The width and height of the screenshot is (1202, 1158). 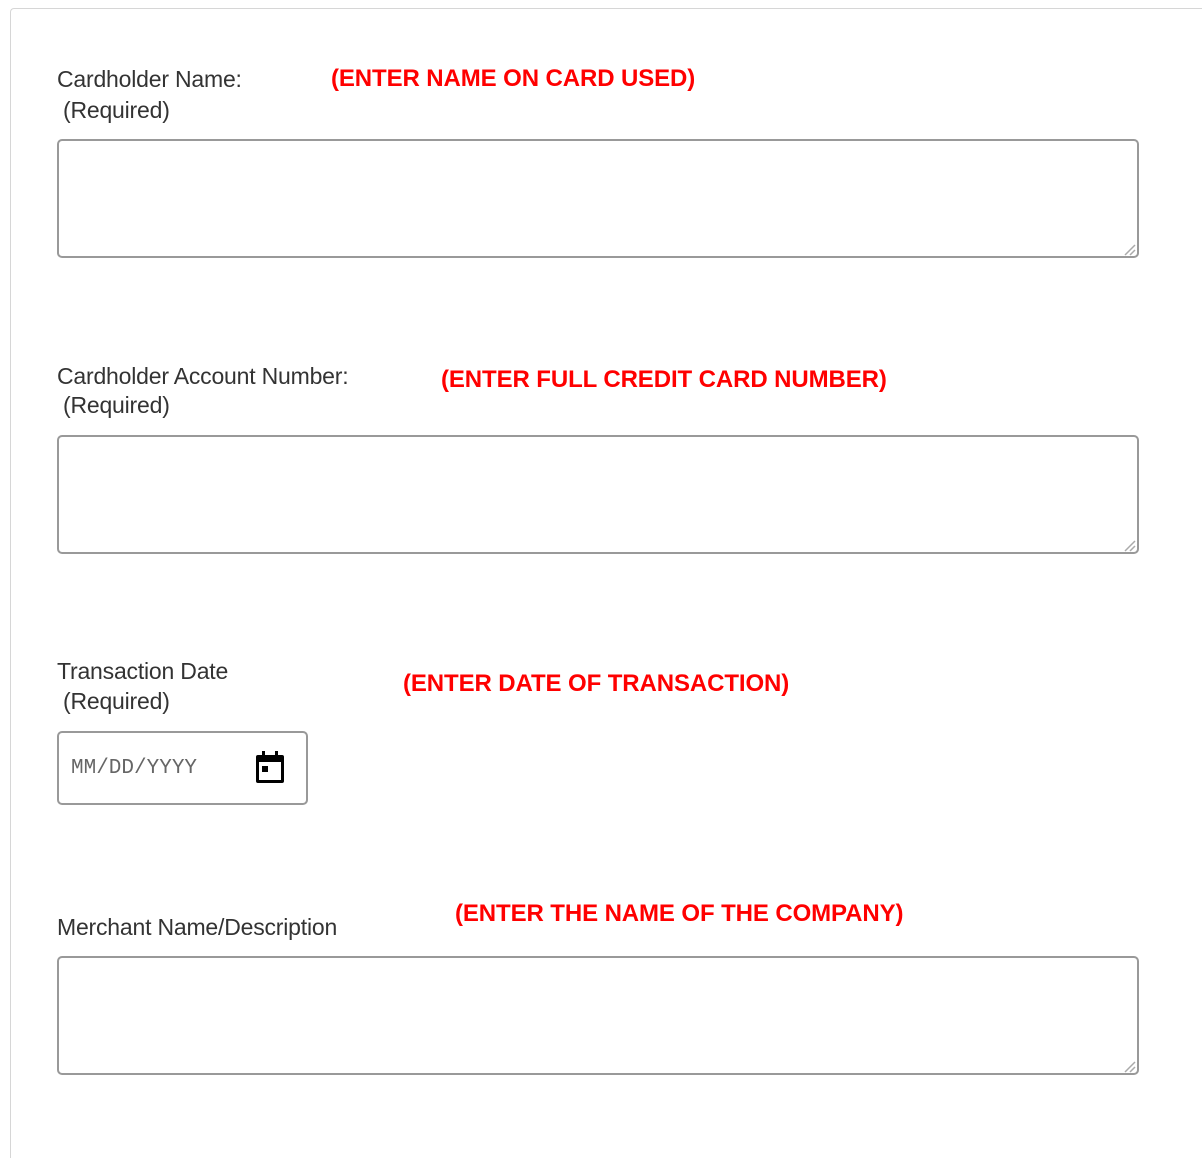 I want to click on cardholder-name-input, so click(x=598, y=198).